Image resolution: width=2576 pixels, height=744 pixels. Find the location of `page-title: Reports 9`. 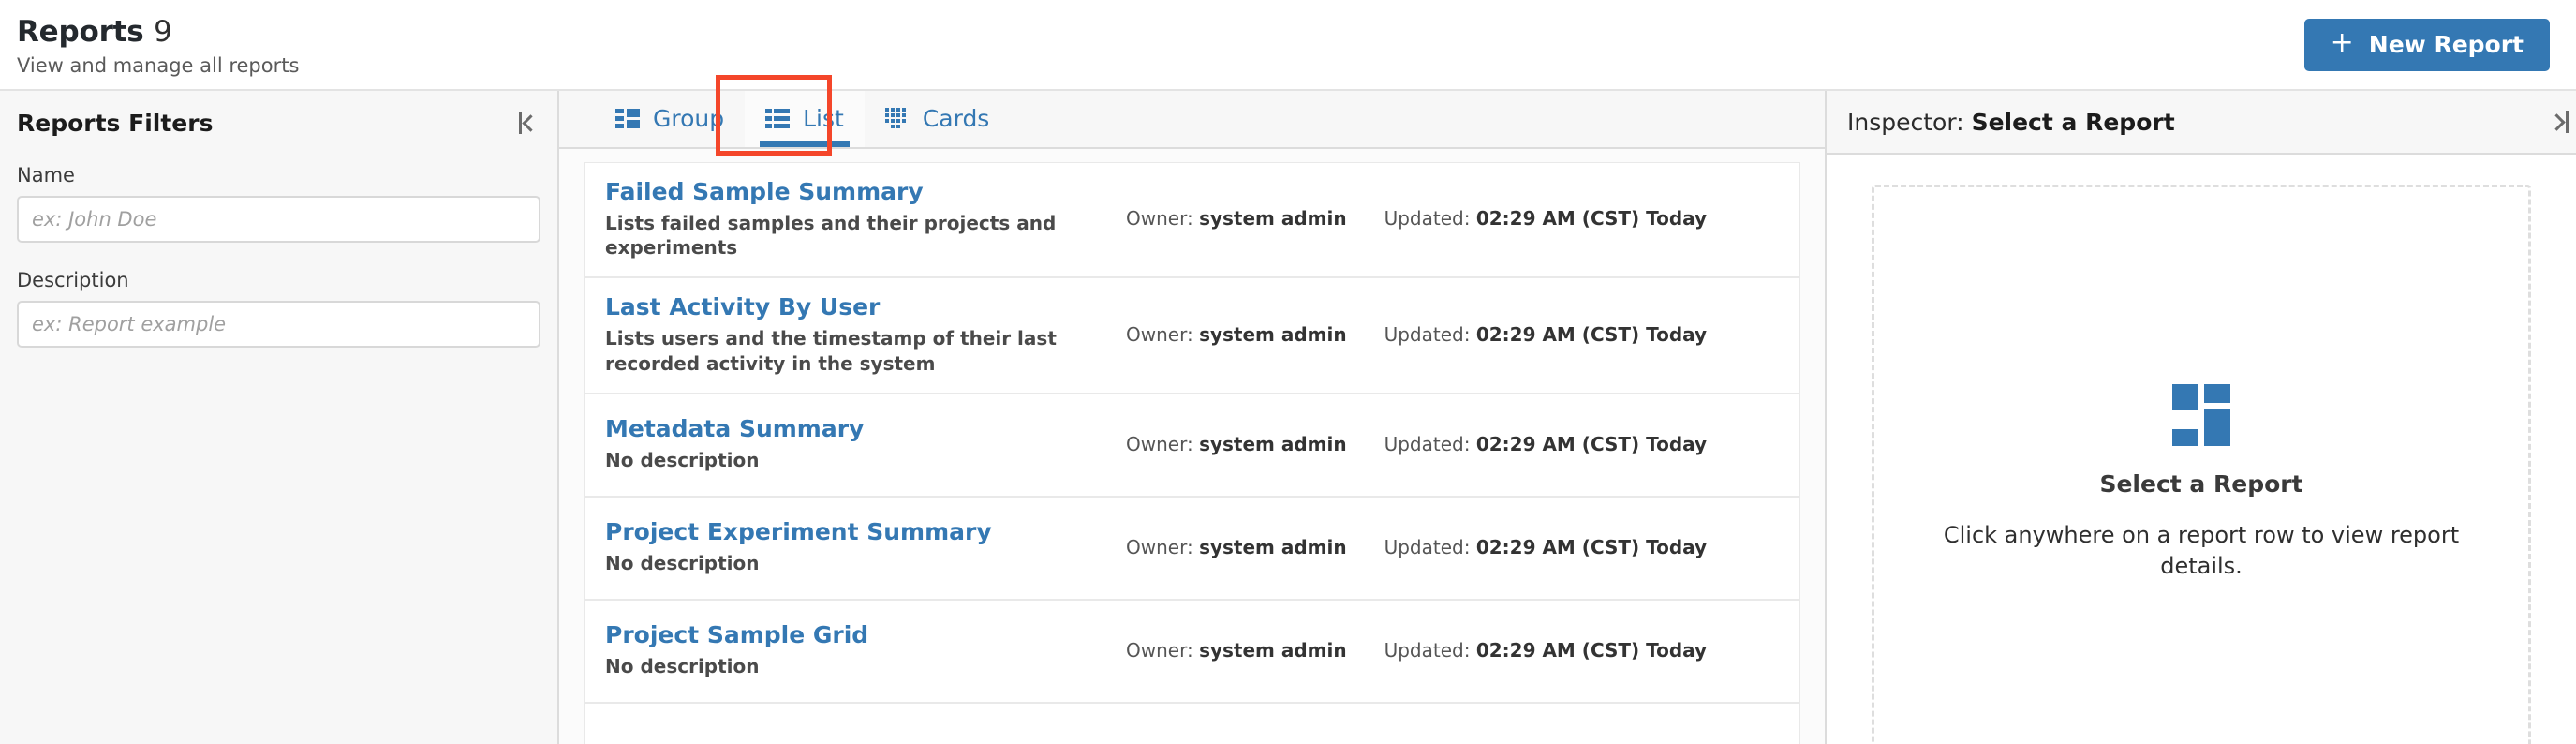

page-title: Reports 9 is located at coordinates (158, 32).